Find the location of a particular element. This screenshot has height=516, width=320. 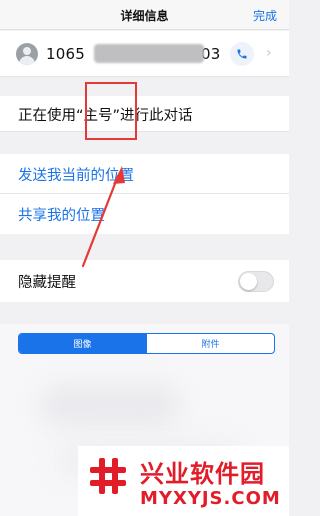

hide-alerts-row: 隐藏提醒 is located at coordinates (144, 281).